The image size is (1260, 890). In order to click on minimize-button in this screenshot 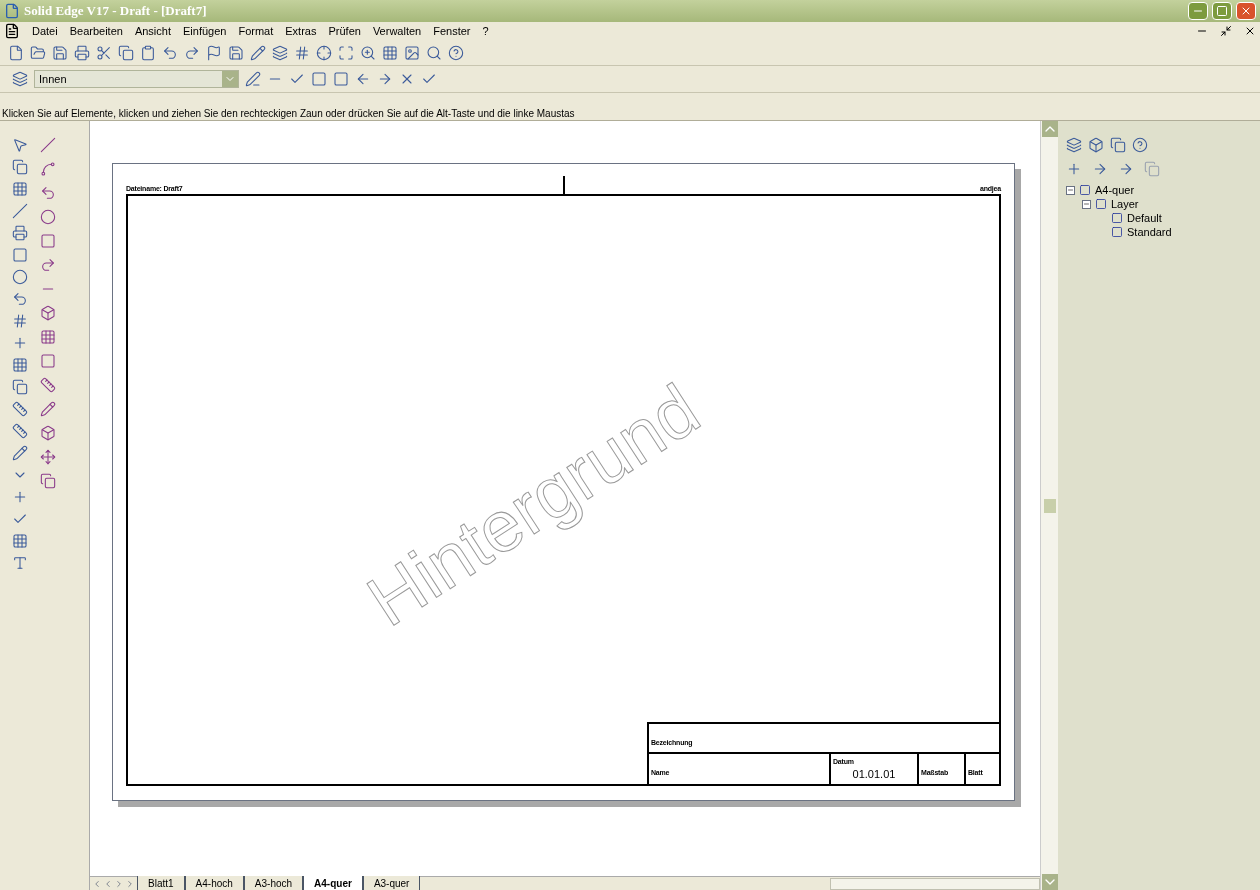, I will do `click(1198, 11)`.